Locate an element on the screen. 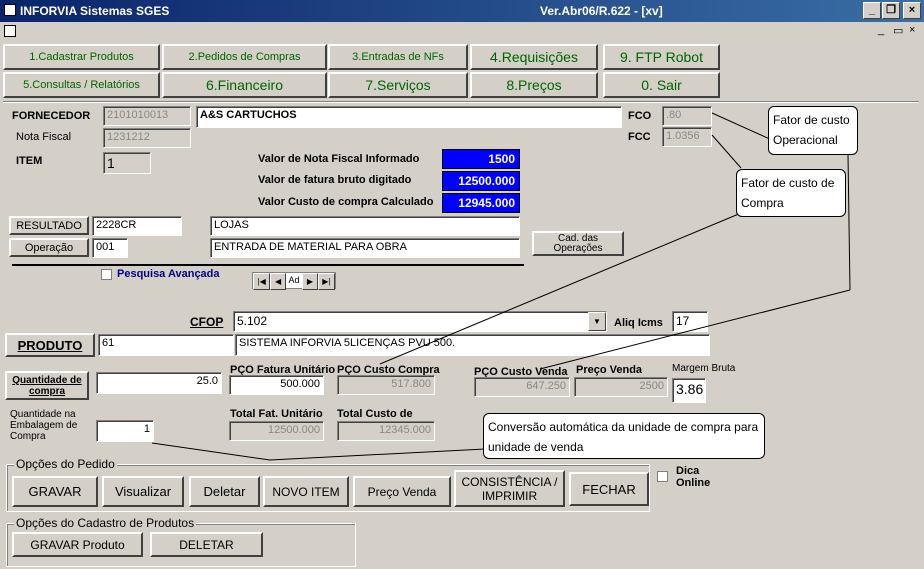 This screenshot has width=924, height=569. gravar-produto-button: GRAVAR Produto is located at coordinates (77, 544).